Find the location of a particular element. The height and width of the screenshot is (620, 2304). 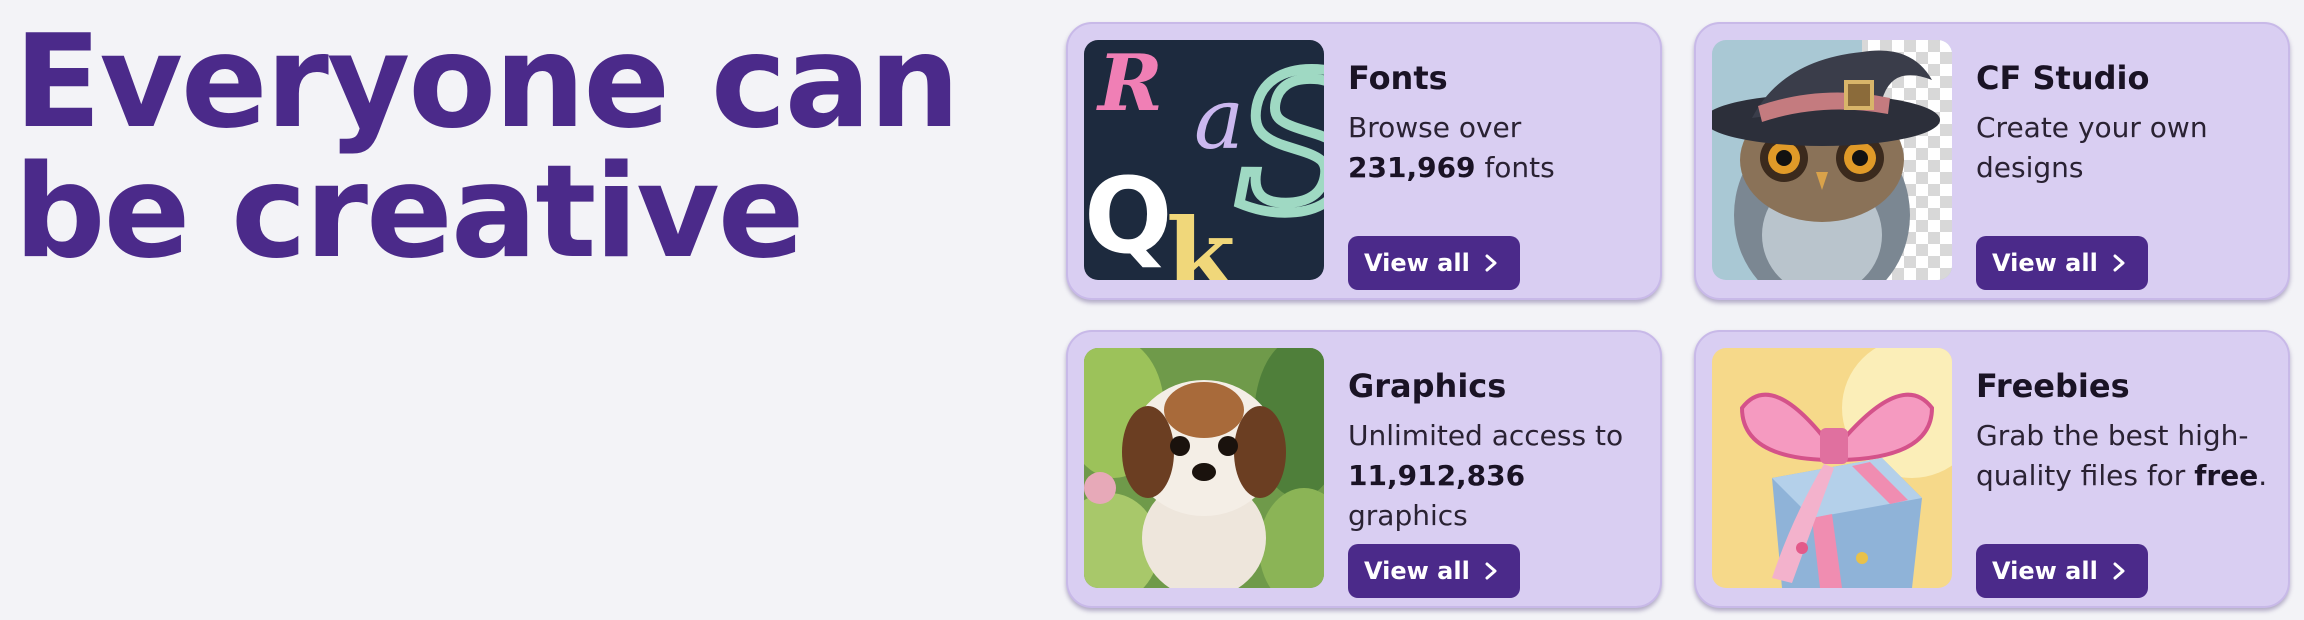

desc-suffix: graphics is located at coordinates (1408, 515).